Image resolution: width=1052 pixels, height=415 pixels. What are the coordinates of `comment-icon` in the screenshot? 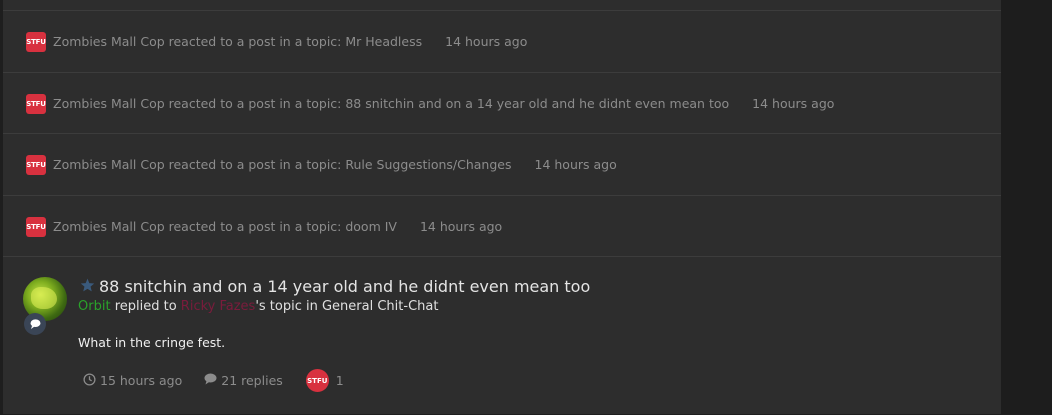 It's located at (212, 380).